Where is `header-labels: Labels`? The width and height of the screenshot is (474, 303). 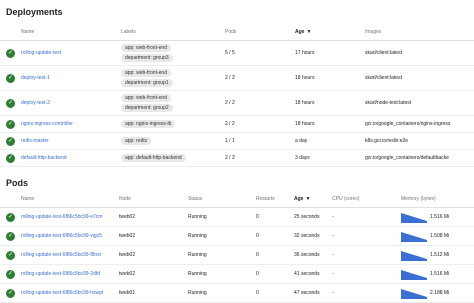
header-labels: Labels is located at coordinates (128, 31).